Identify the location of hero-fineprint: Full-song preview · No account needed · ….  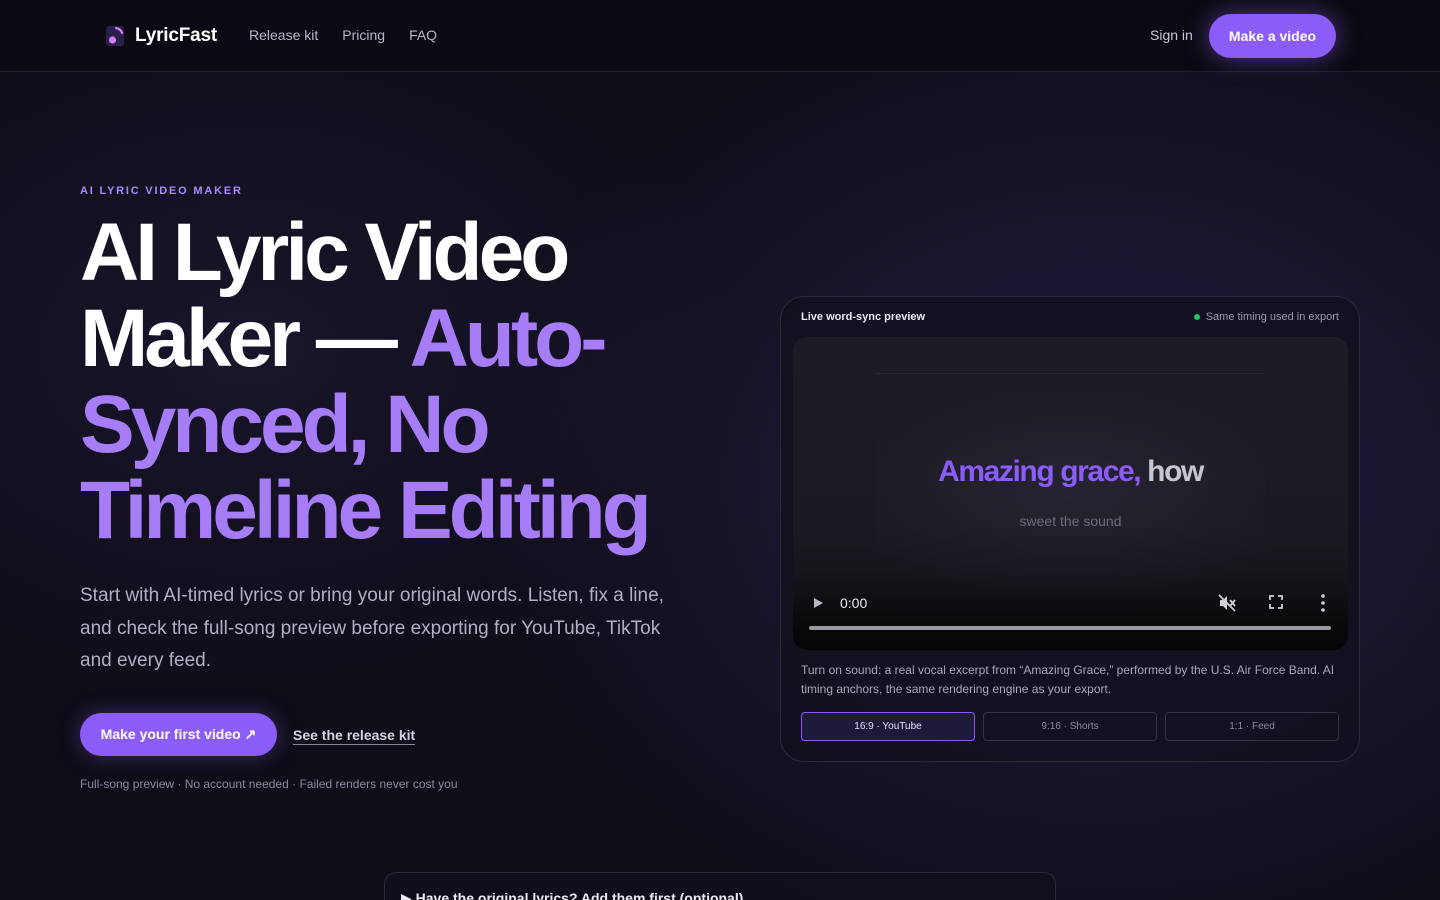
(269, 784).